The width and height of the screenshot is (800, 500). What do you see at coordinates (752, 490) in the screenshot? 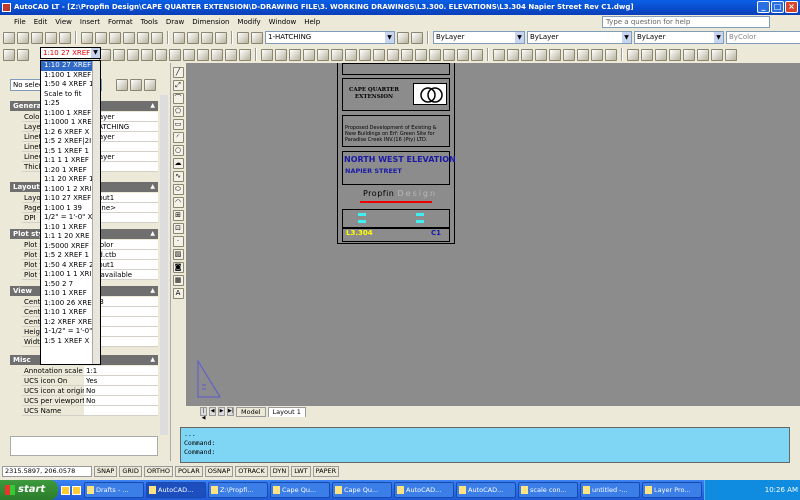
I see `system-tray-clock: 10:26 AM` at bounding box center [752, 490].